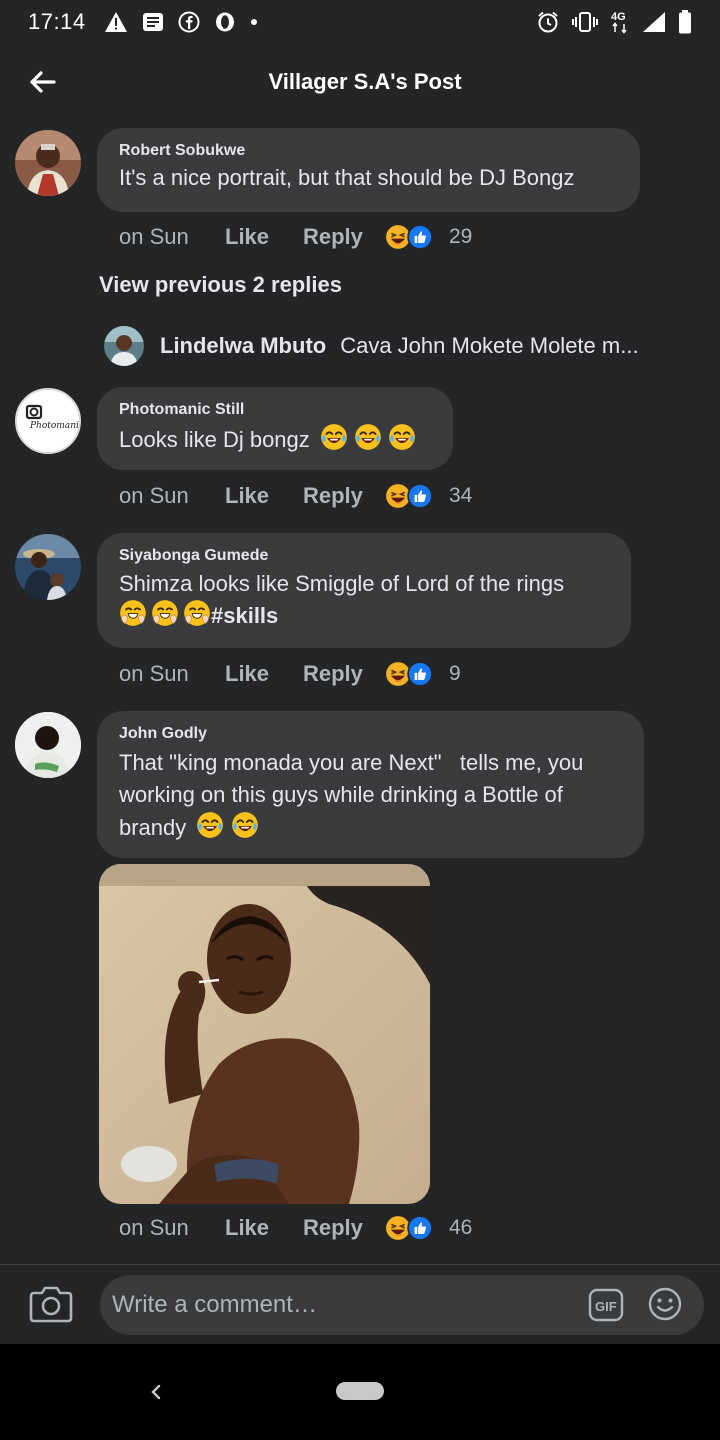 The image size is (720, 1440). Describe the element at coordinates (225, 22) in the screenshot. I see `opera-icon` at that location.